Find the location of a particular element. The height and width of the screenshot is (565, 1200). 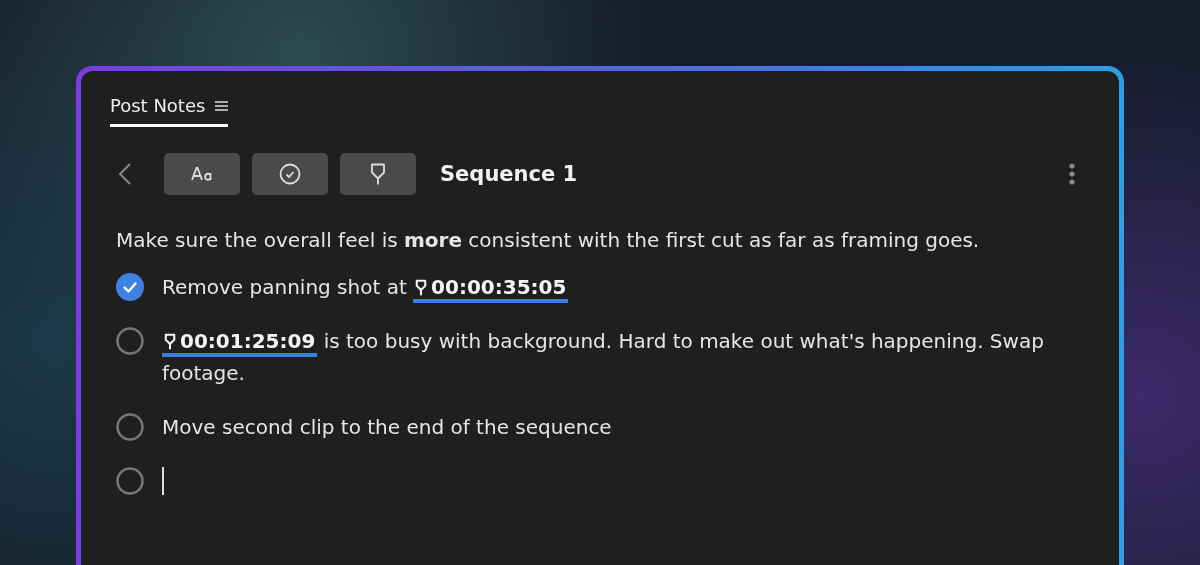

checked-checkbox is located at coordinates (130, 287).